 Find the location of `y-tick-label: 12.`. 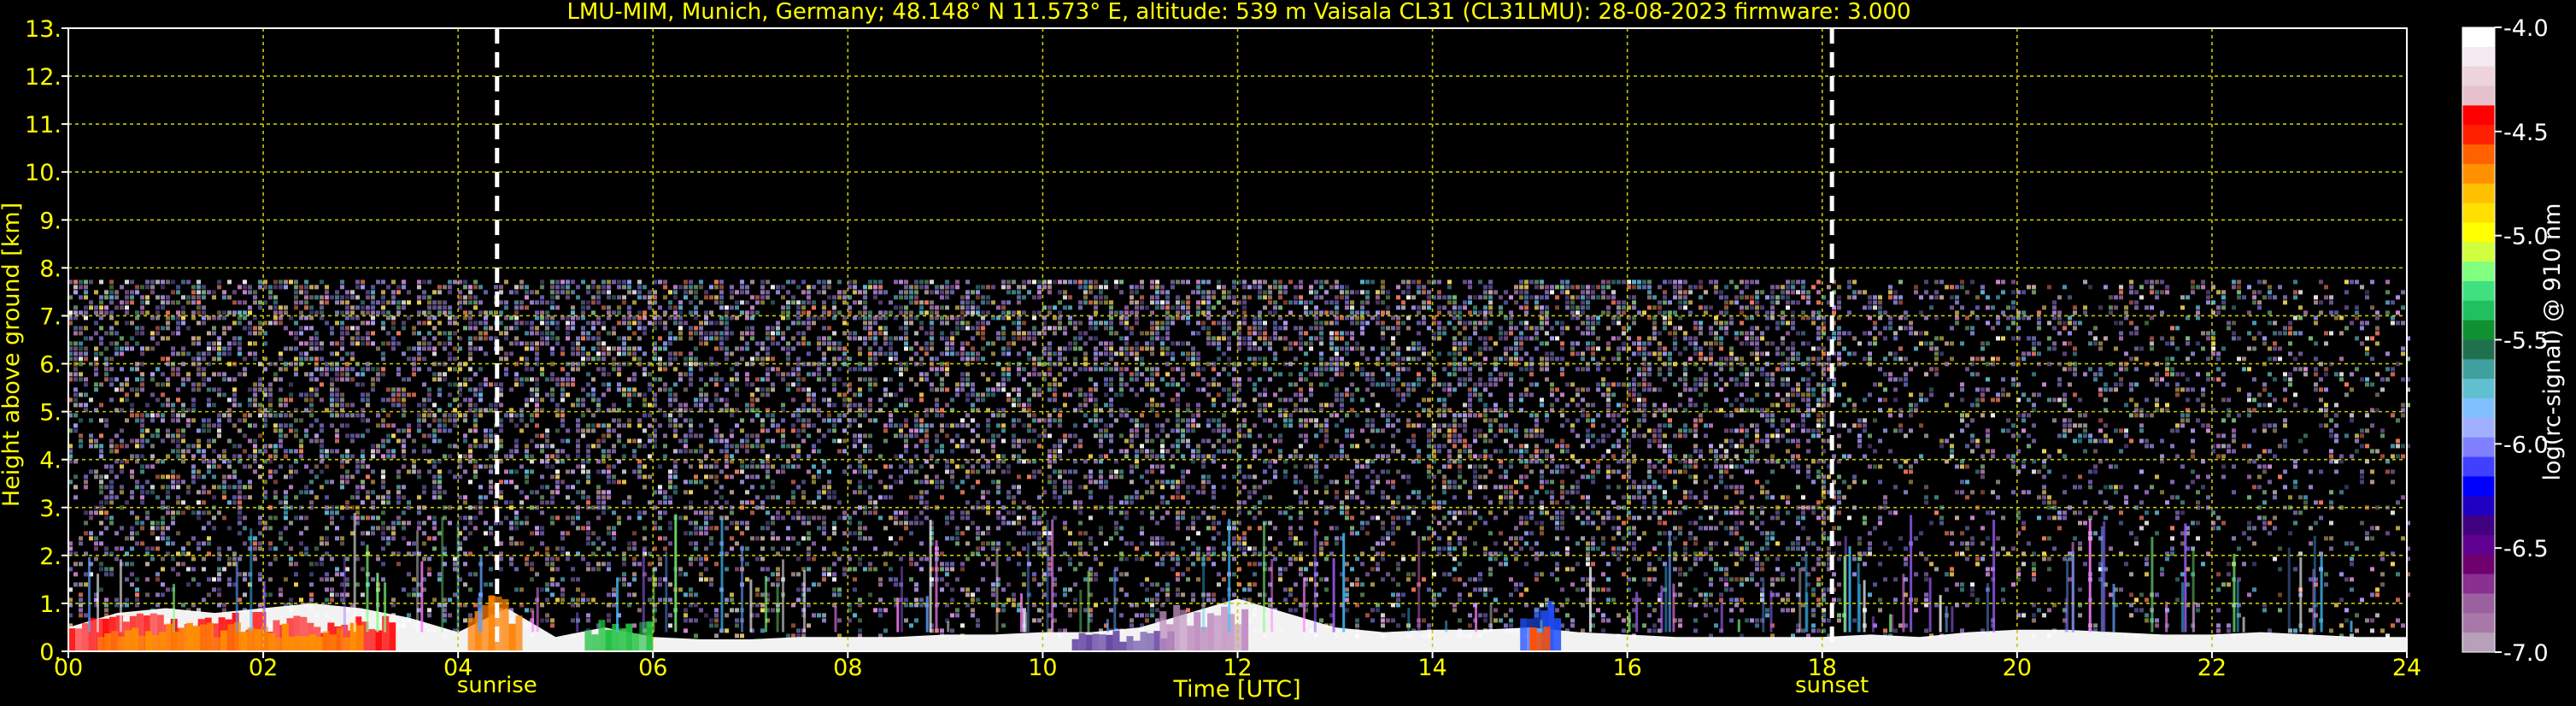

y-tick-label: 12. is located at coordinates (43, 77).